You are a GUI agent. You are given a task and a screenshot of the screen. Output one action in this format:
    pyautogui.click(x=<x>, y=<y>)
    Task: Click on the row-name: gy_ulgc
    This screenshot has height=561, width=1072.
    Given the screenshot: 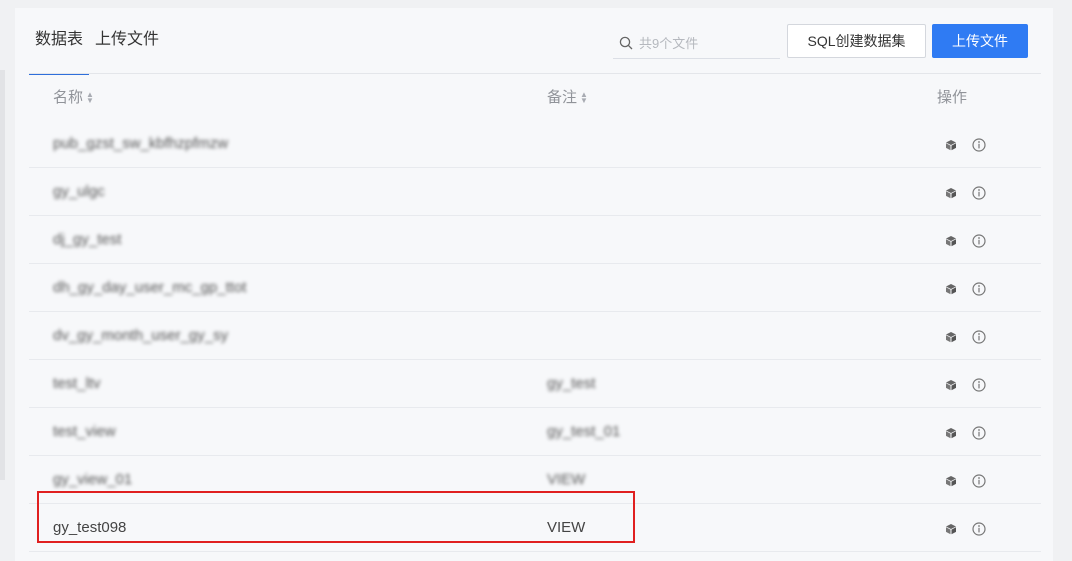 What is the action you would take?
    pyautogui.click(x=79, y=191)
    